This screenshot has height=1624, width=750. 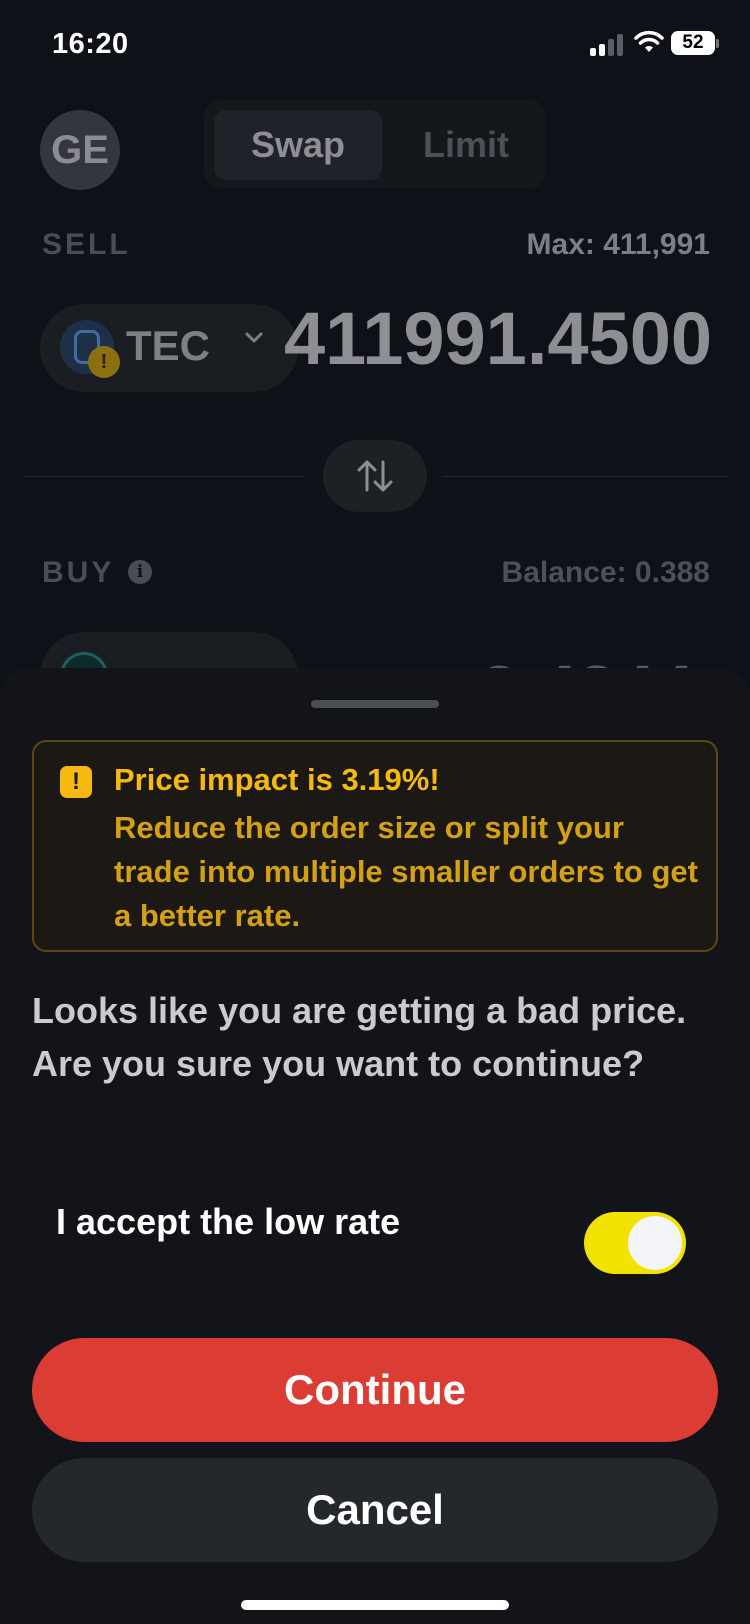 What do you see at coordinates (608, 44) in the screenshot?
I see `signal-icon` at bounding box center [608, 44].